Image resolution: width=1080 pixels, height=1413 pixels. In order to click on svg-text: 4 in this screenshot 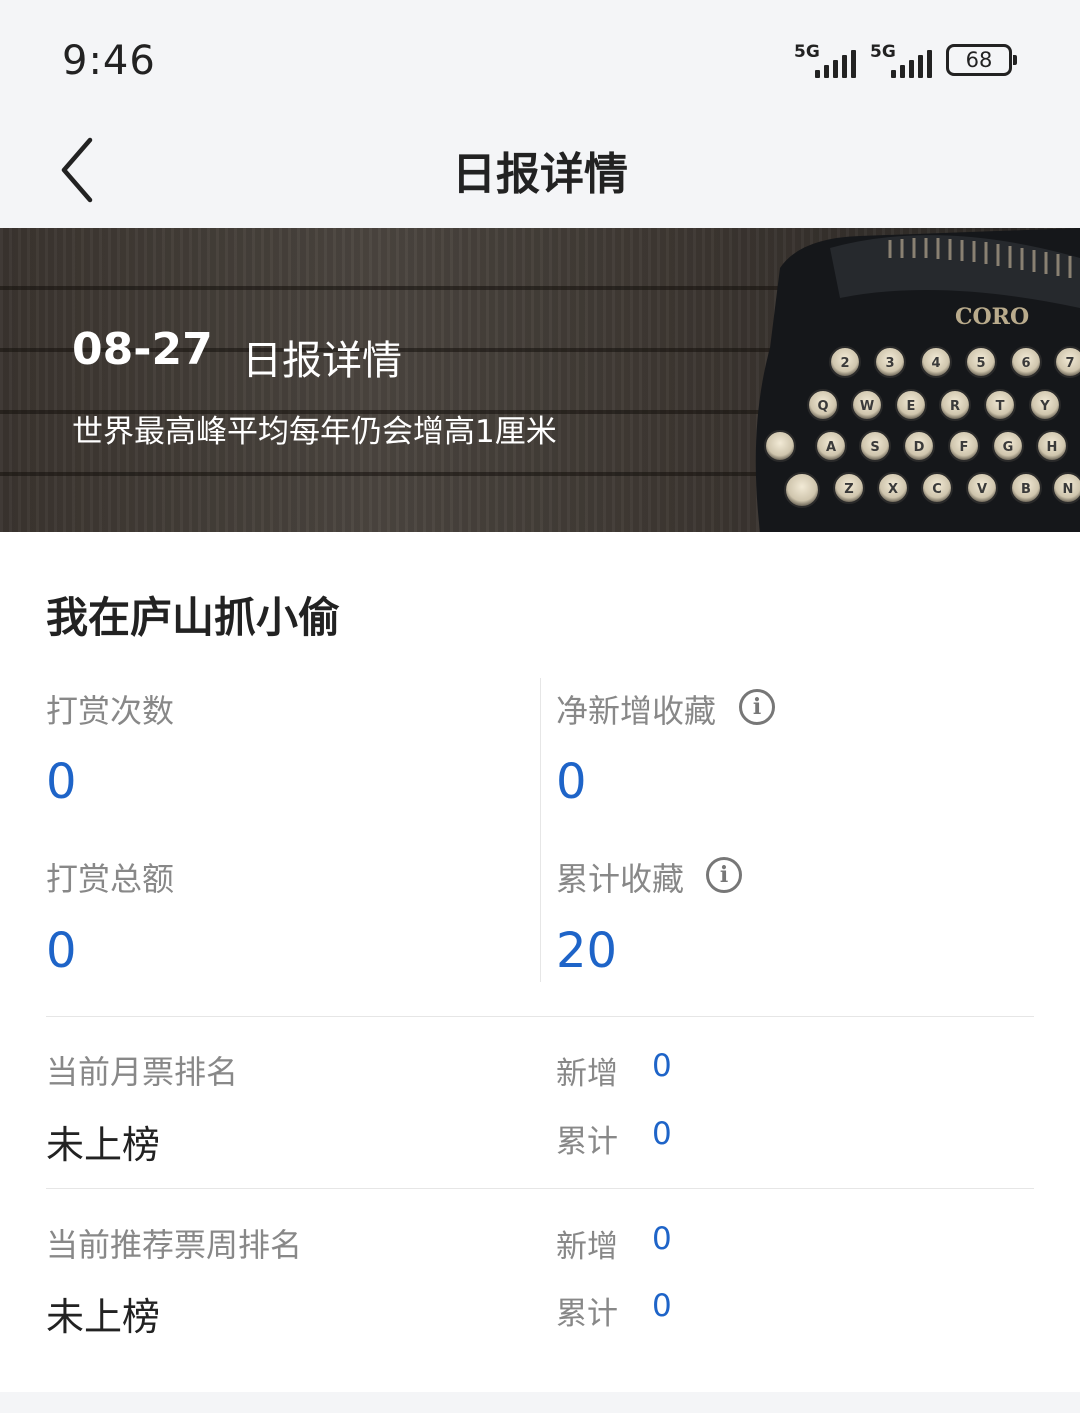, I will do `click(935, 363)`.